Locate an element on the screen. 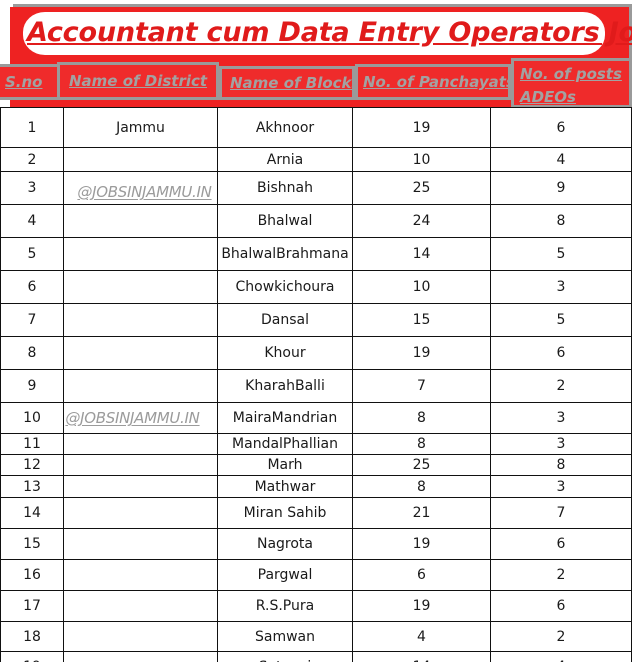 Image resolution: width=632 pixels, height=662 pixels. cell-district-label: Jammu is located at coordinates (140, 127).